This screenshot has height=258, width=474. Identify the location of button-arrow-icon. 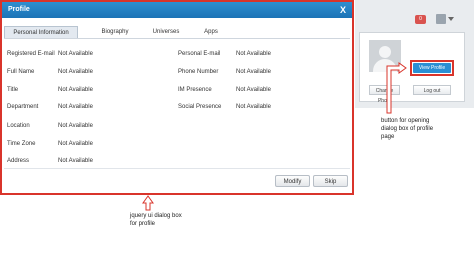
(396, 88).